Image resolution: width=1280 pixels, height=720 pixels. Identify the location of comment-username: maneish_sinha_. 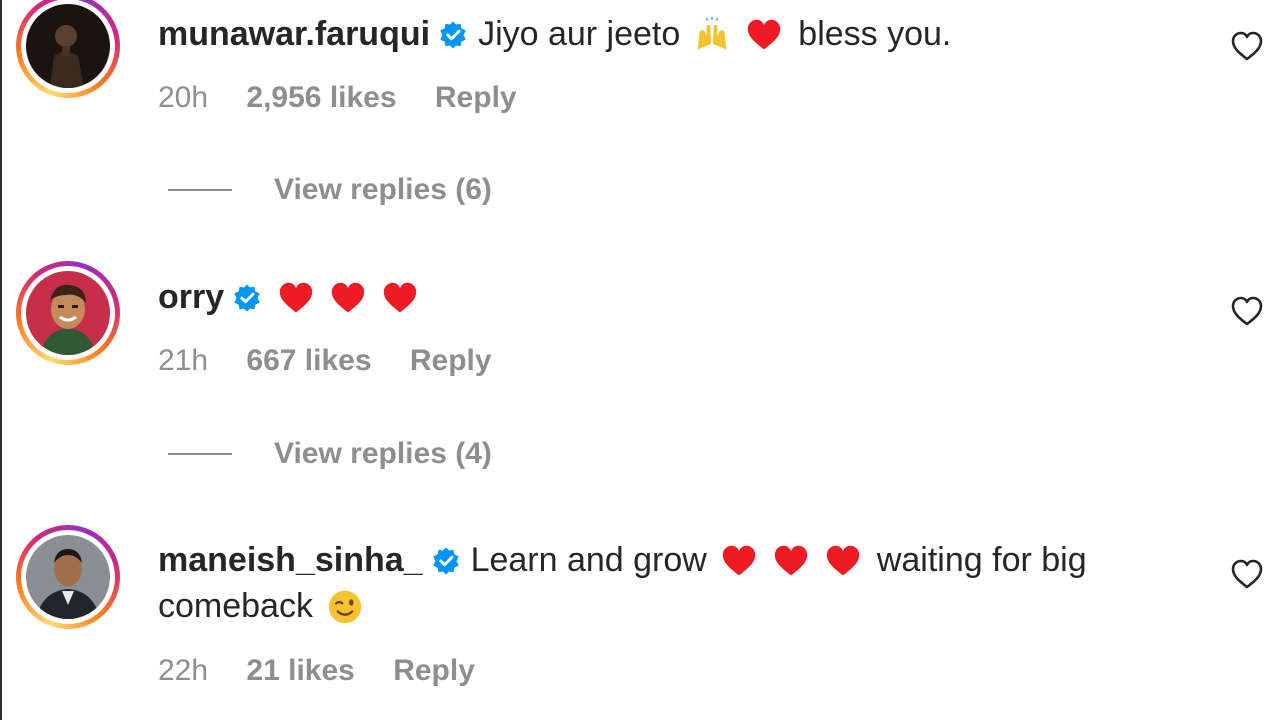
(290, 560).